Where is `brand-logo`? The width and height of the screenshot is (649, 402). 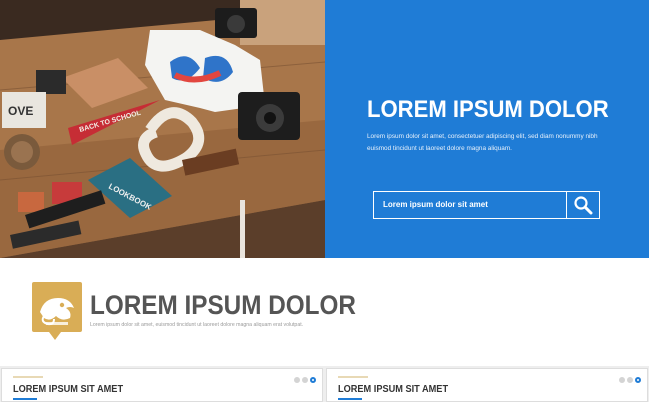
brand-logo is located at coordinates (57, 307).